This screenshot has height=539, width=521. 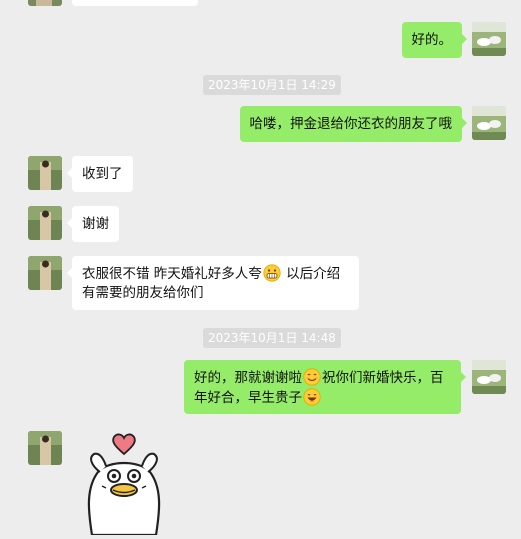 What do you see at coordinates (311, 274) in the screenshot?
I see `message-text: 以后介绍` at bounding box center [311, 274].